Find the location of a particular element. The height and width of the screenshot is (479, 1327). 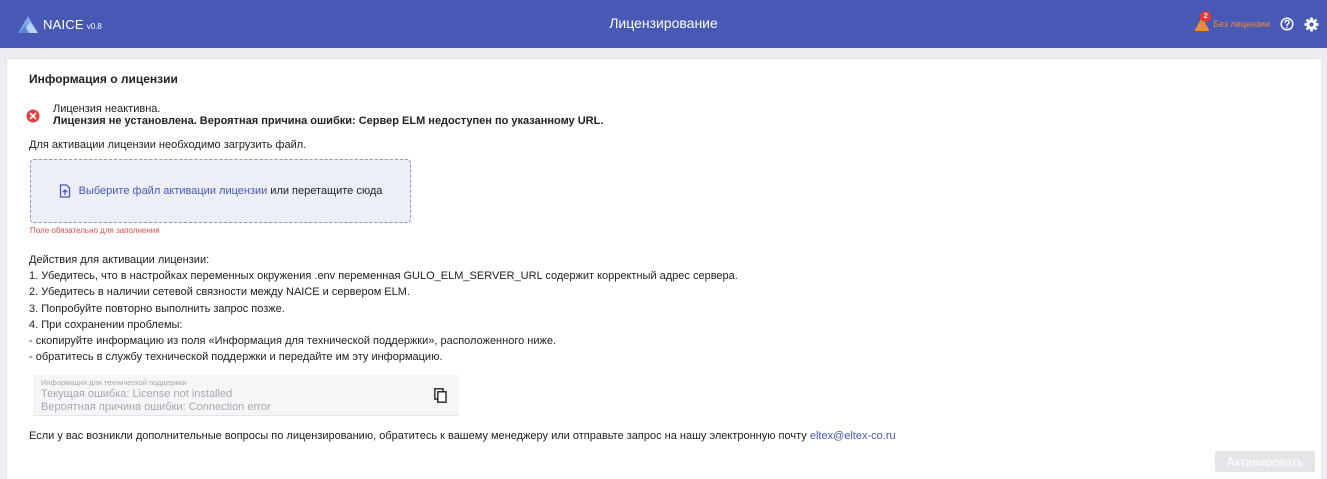

brand: NAICE v0.8 is located at coordinates (59, 24).